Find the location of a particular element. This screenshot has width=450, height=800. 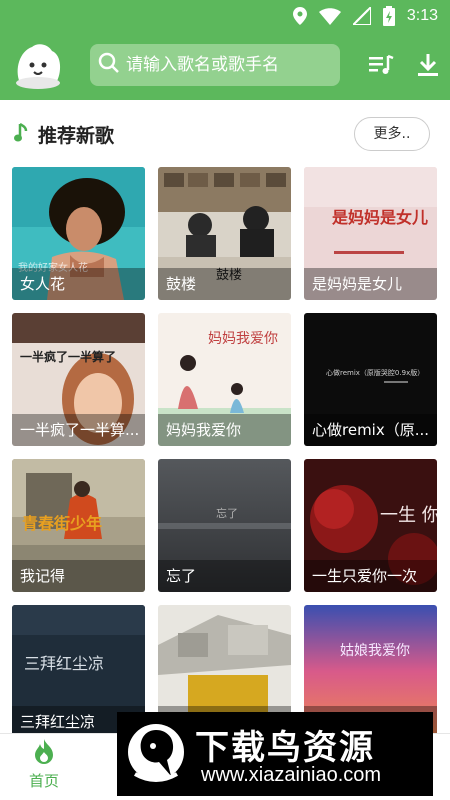

download-button is located at coordinates (429, 65).